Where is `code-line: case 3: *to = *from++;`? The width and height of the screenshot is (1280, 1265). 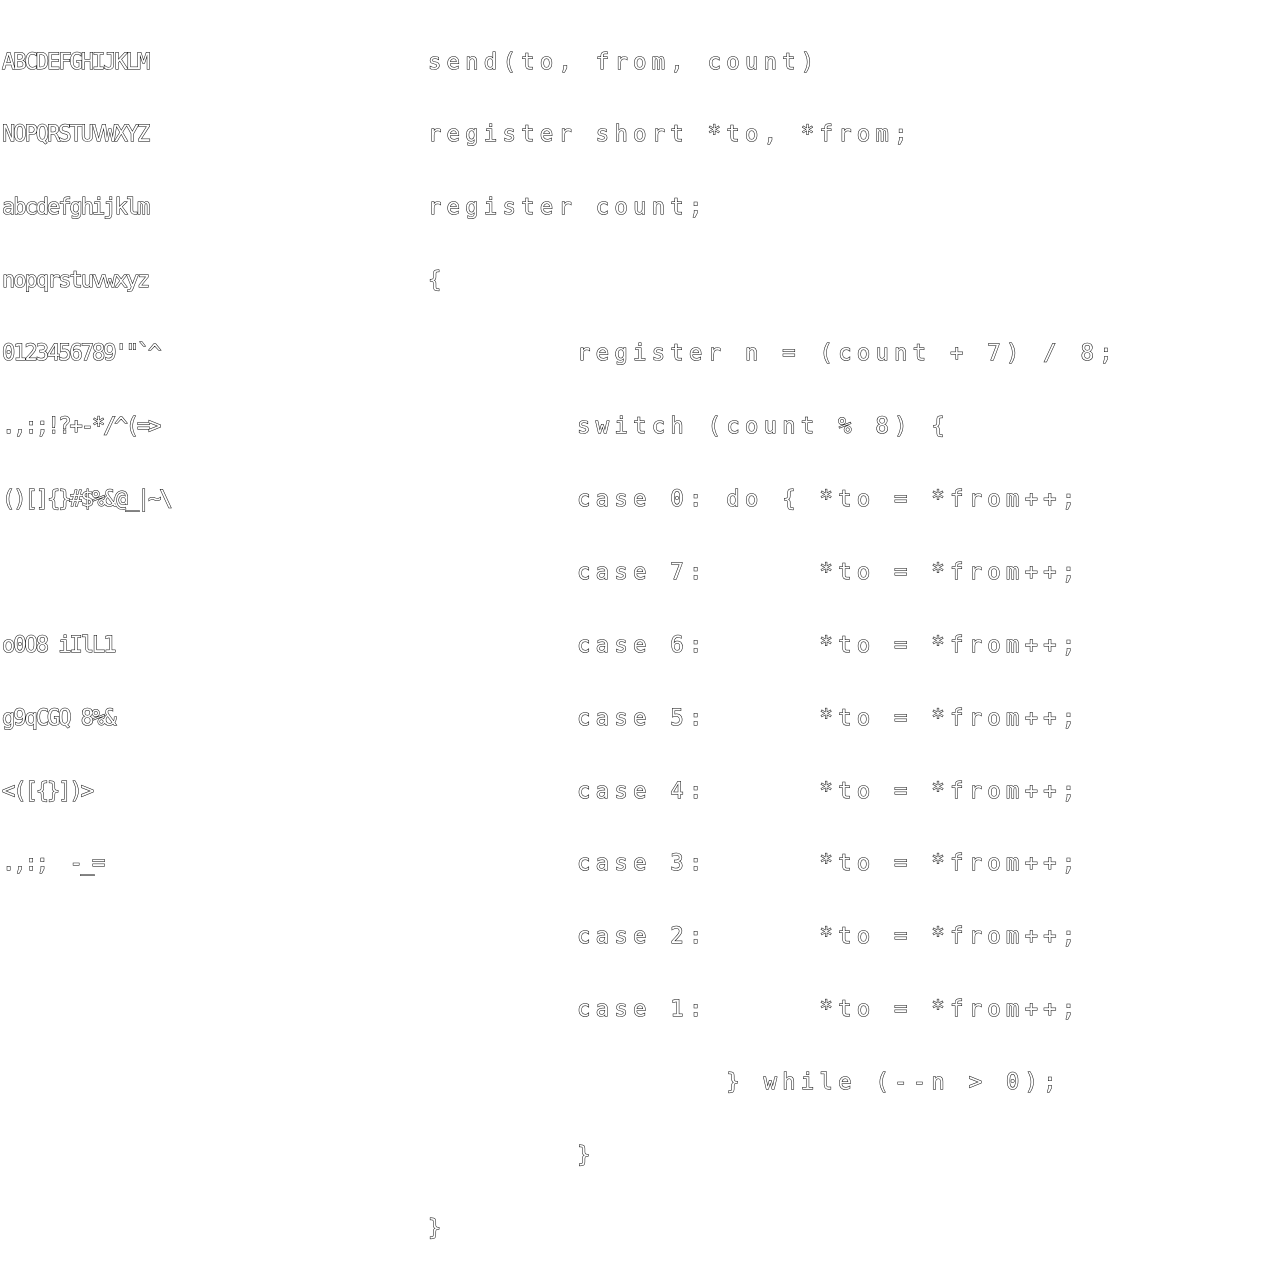 code-line: case 3: *to = *from++; is located at coordinates (754, 864).